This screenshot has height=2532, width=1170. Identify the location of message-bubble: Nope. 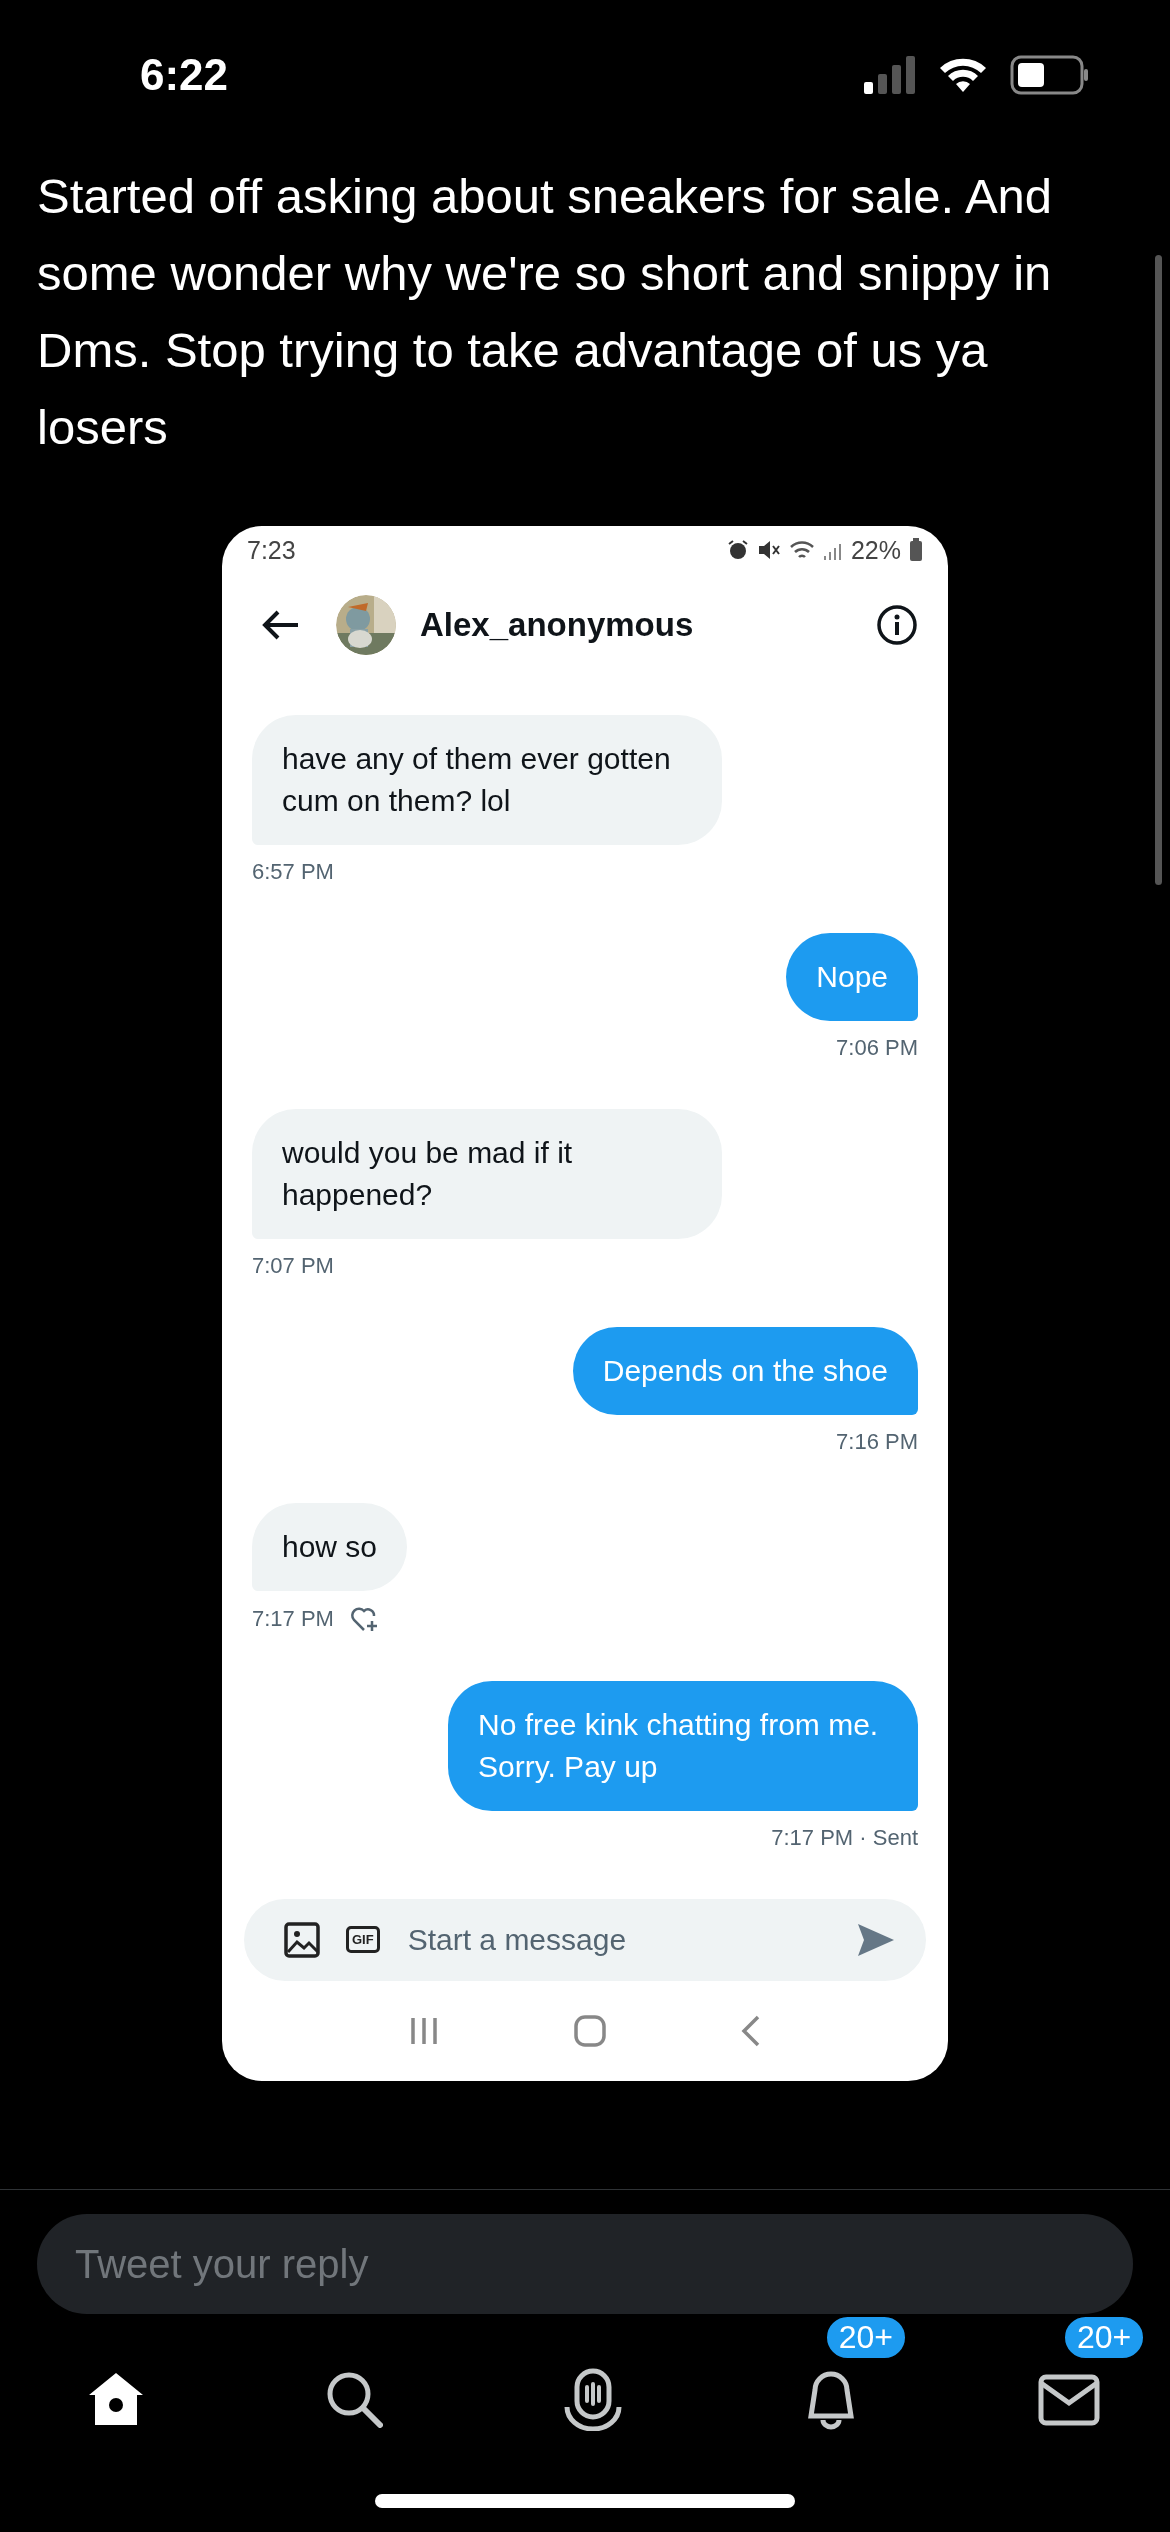
(852, 976).